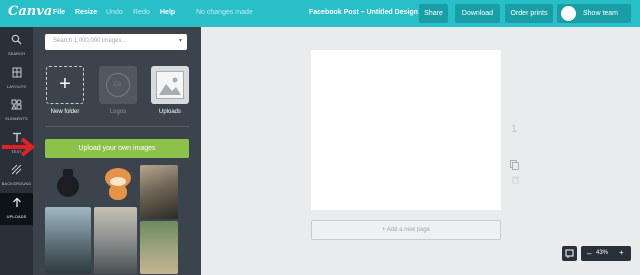 The image size is (640, 275). Describe the element at coordinates (117, 126) in the screenshot. I see `divider` at that location.